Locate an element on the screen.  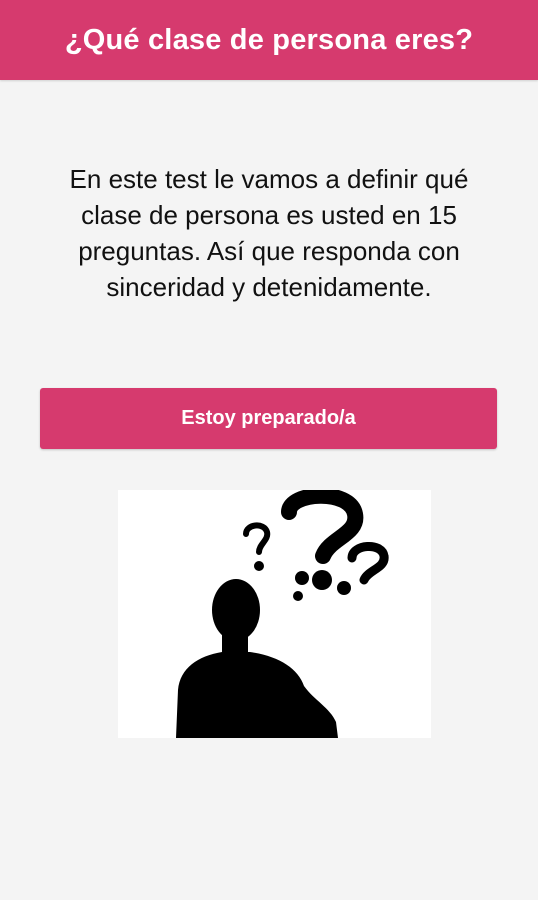
app-bar: ¿Qué clase de persona eres? is located at coordinates (269, 40).